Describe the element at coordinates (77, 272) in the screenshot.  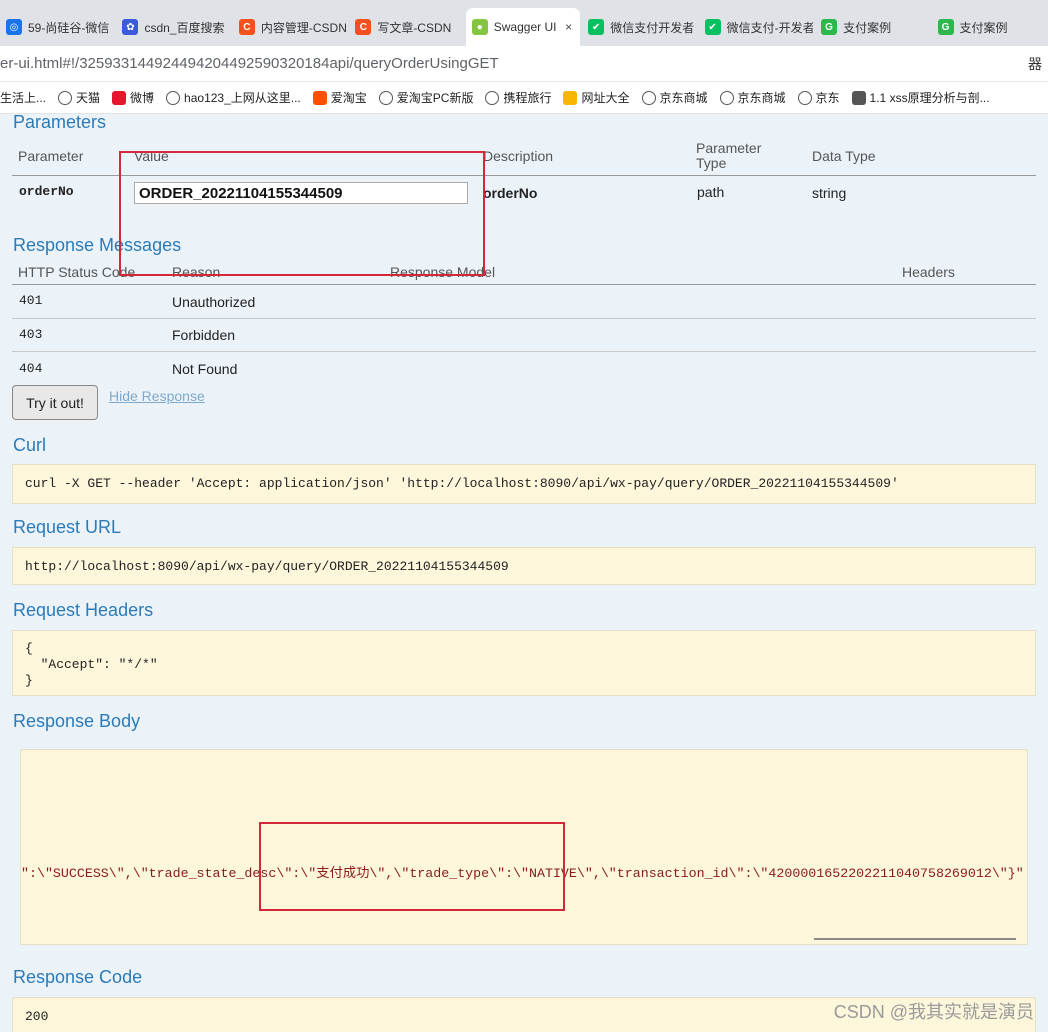
I see `resp-col-status: HTTP Status Code` at that location.